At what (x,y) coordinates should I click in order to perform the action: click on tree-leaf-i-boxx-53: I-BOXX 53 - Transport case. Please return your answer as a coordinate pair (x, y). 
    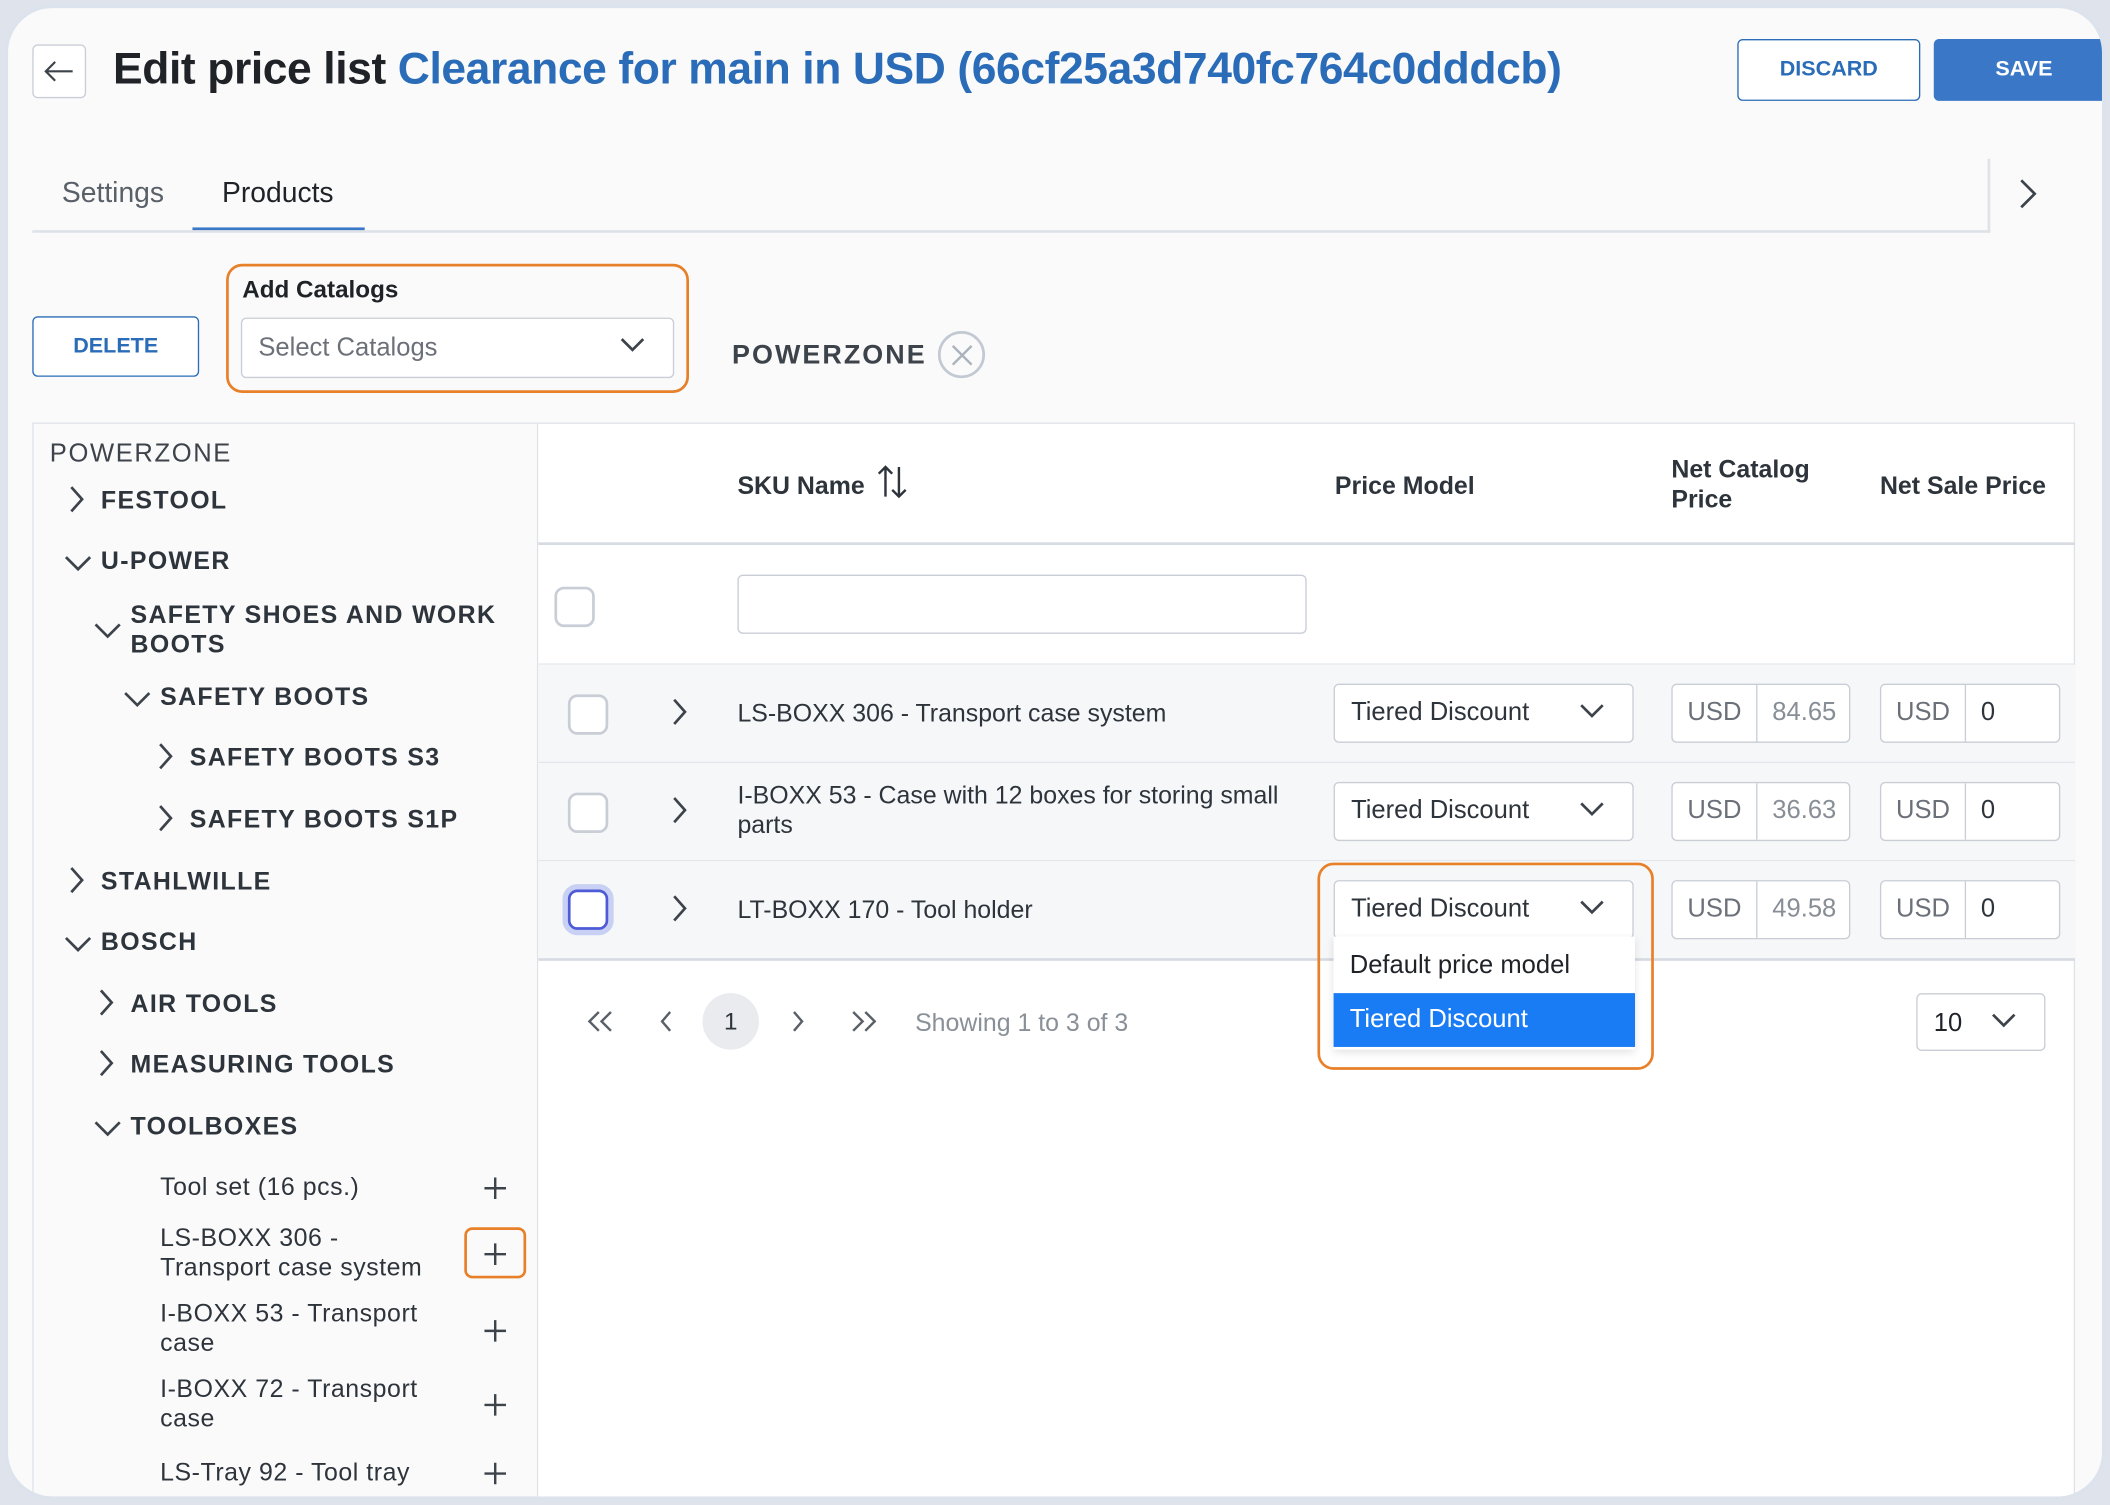
    Looking at the image, I should click on (289, 1327).